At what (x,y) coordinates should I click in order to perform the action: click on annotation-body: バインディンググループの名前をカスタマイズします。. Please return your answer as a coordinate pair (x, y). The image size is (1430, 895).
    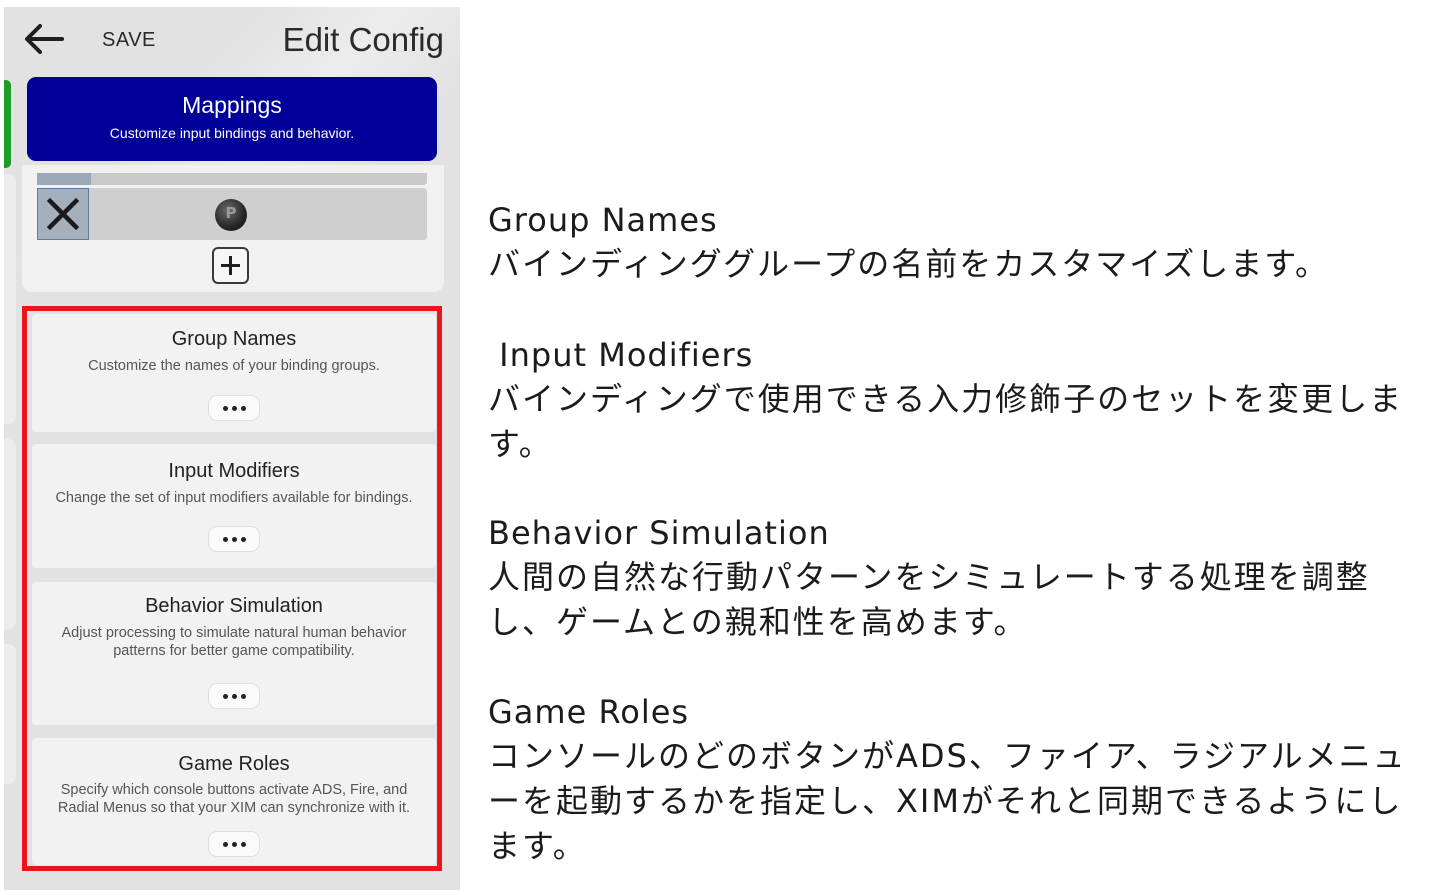
    Looking at the image, I should click on (909, 264).